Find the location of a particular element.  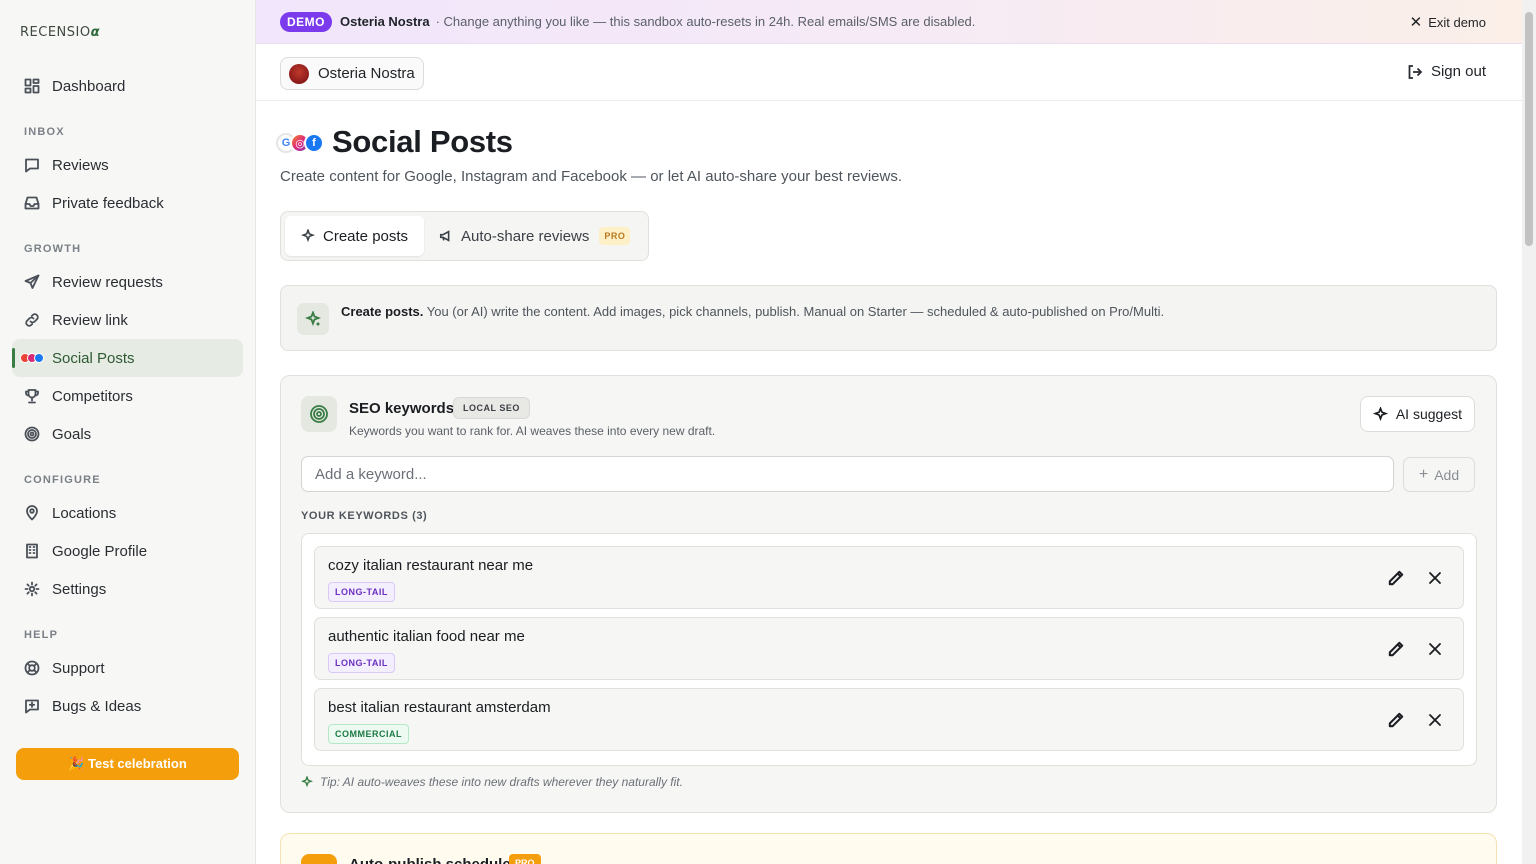

sidebar-item-locations: Locations is located at coordinates (127, 513).